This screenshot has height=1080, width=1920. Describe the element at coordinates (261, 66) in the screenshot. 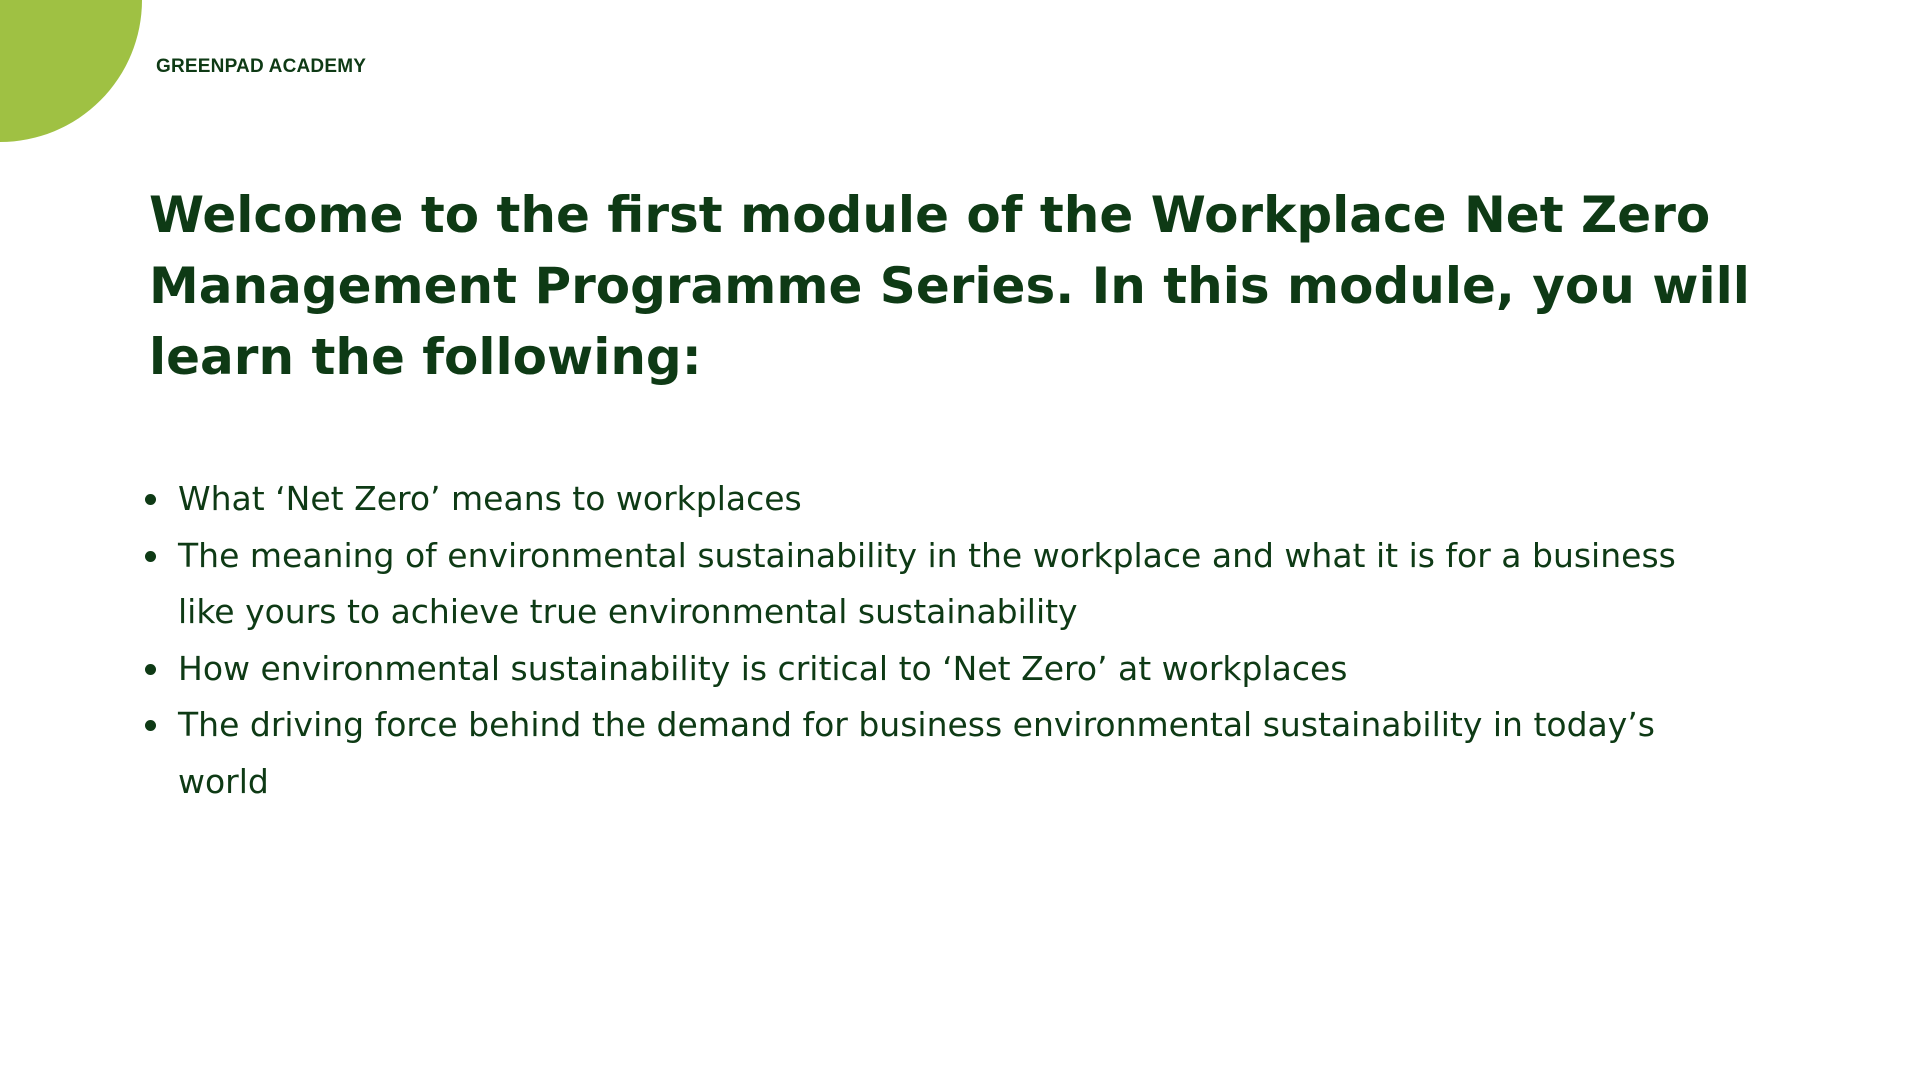

I see `brand-label: GREENPAD ACADEMY` at that location.